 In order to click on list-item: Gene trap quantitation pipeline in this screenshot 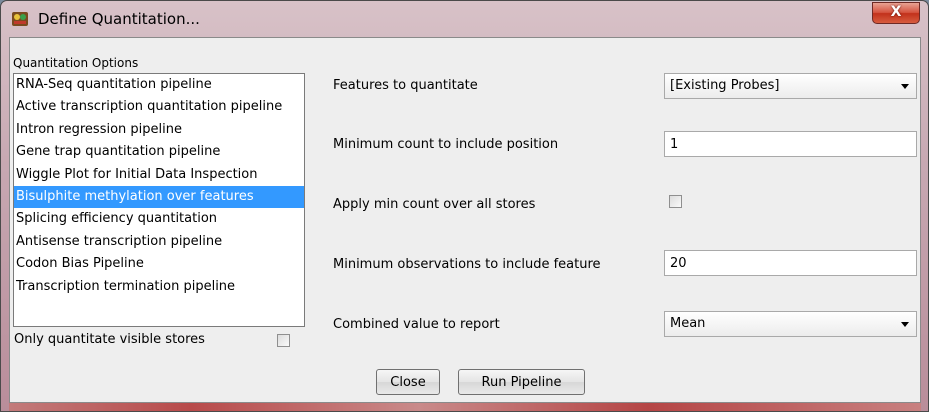, I will do `click(159, 152)`.